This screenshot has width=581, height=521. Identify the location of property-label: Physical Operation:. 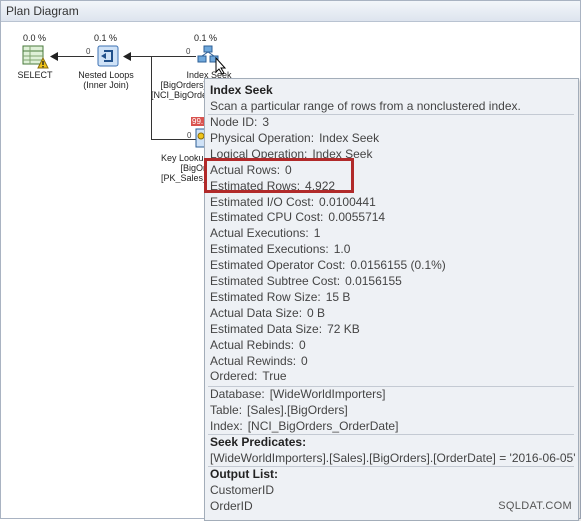
(262, 137).